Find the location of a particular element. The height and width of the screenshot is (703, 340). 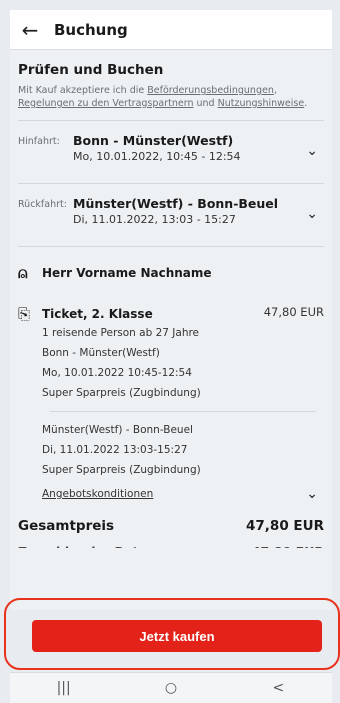

notice-sep: , is located at coordinates (275, 90).